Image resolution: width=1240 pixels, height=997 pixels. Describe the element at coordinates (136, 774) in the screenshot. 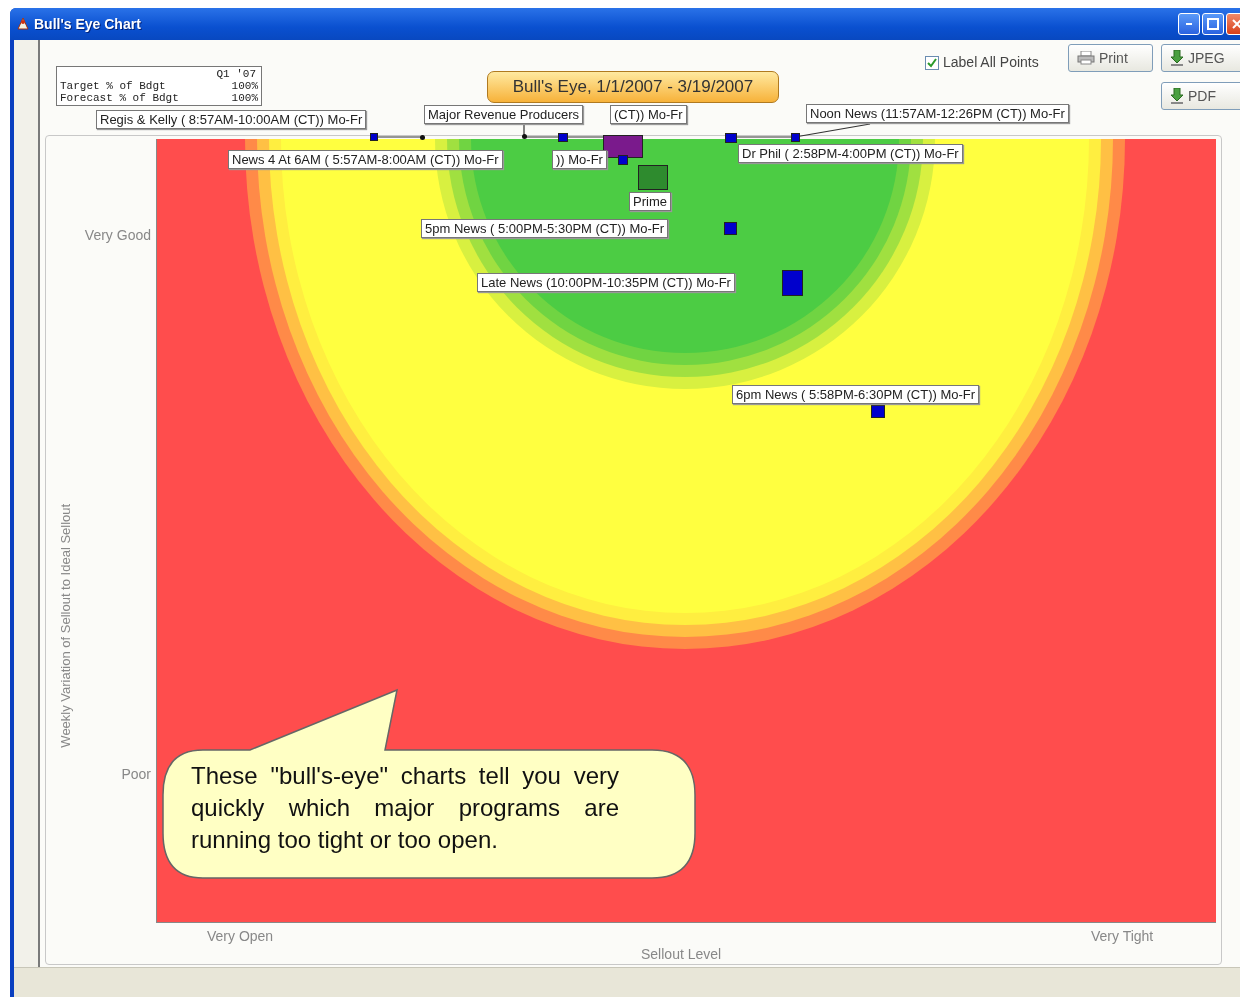

I see `axis-label: Poor` at that location.